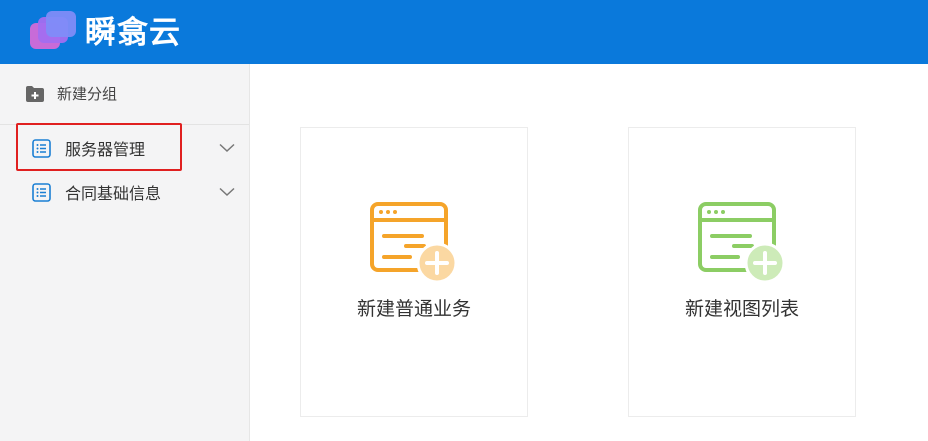 This screenshot has height=441, width=928. I want to click on brand-name: 瞬翕云, so click(133, 33).